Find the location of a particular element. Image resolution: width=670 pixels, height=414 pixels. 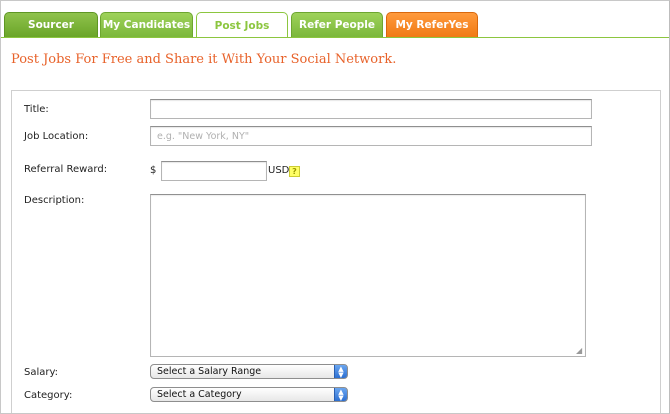

tab-my-candidates: My Candidates is located at coordinates (146, 24).